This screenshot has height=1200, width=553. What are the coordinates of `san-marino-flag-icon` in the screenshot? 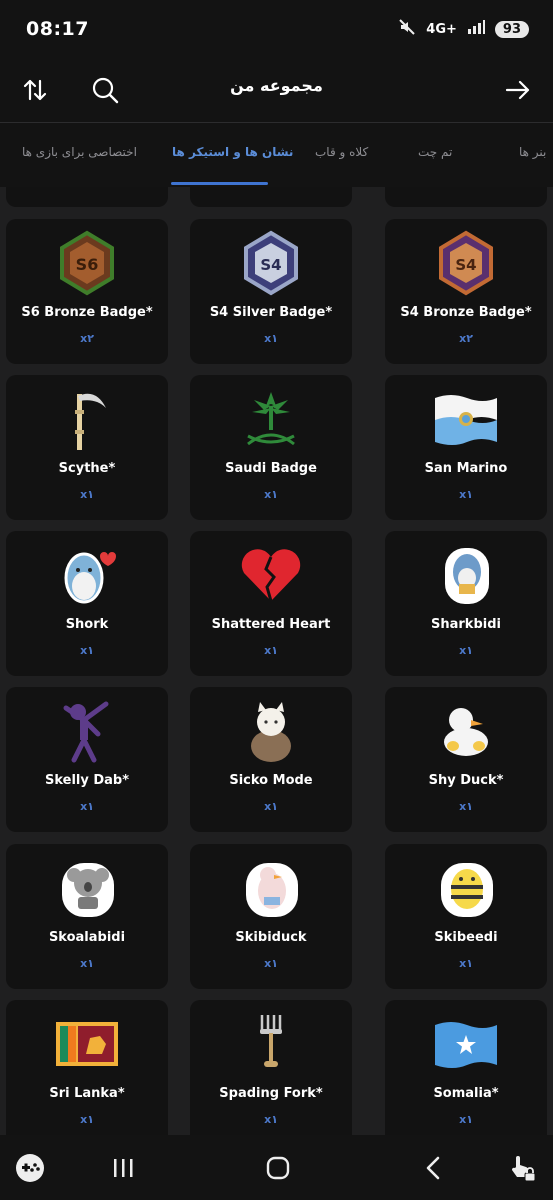 It's located at (466, 419).